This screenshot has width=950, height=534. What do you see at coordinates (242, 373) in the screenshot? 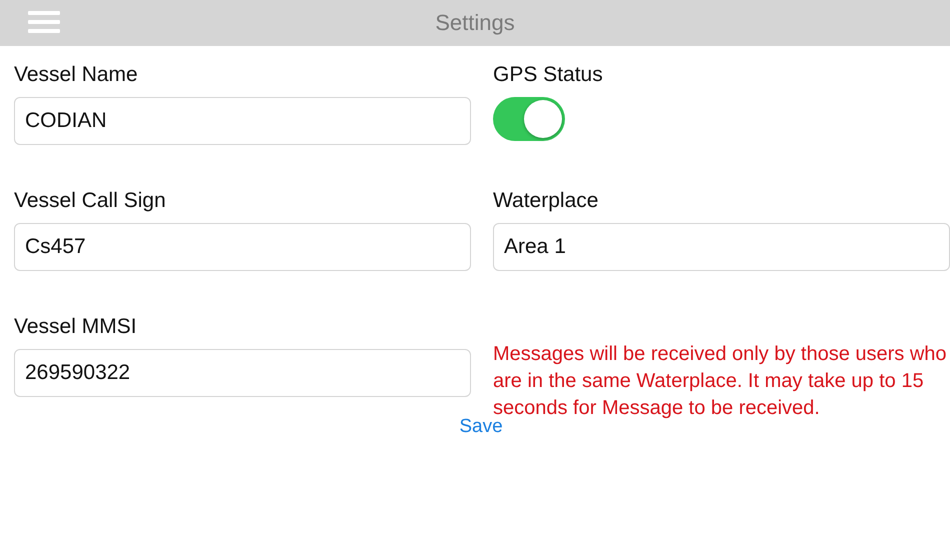
I see `input-field: 269590322` at bounding box center [242, 373].